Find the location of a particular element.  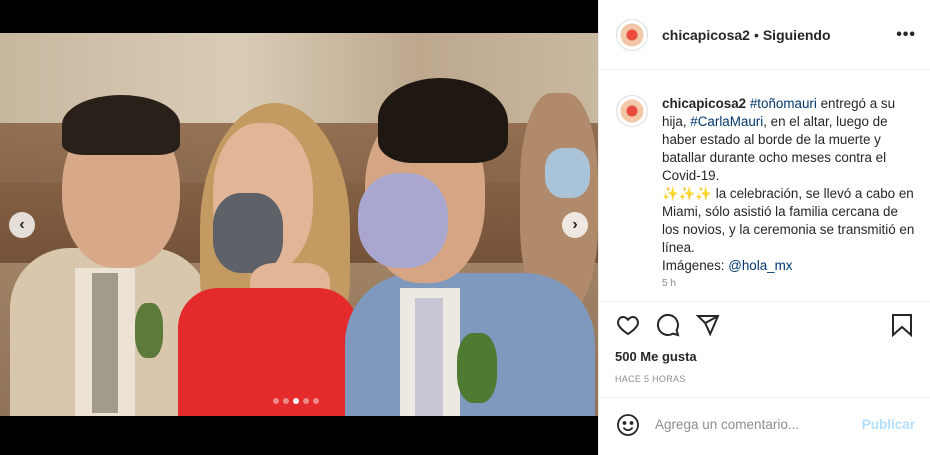

mention-link: @hola_mx is located at coordinates (760, 265).